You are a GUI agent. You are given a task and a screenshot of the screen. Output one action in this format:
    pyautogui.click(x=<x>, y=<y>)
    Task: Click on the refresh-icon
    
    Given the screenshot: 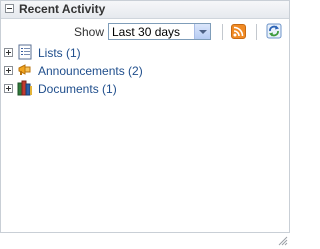 What is the action you would take?
    pyautogui.click(x=274, y=31)
    